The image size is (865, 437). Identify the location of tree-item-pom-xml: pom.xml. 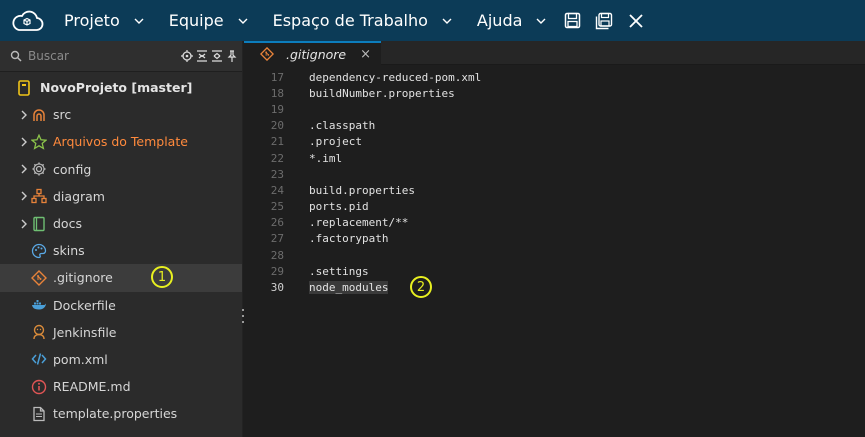
(121, 359).